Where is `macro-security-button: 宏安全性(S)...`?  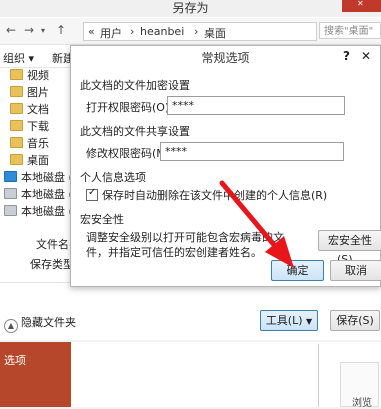 macro-security-button: 宏安全性(S)... is located at coordinates (349, 248).